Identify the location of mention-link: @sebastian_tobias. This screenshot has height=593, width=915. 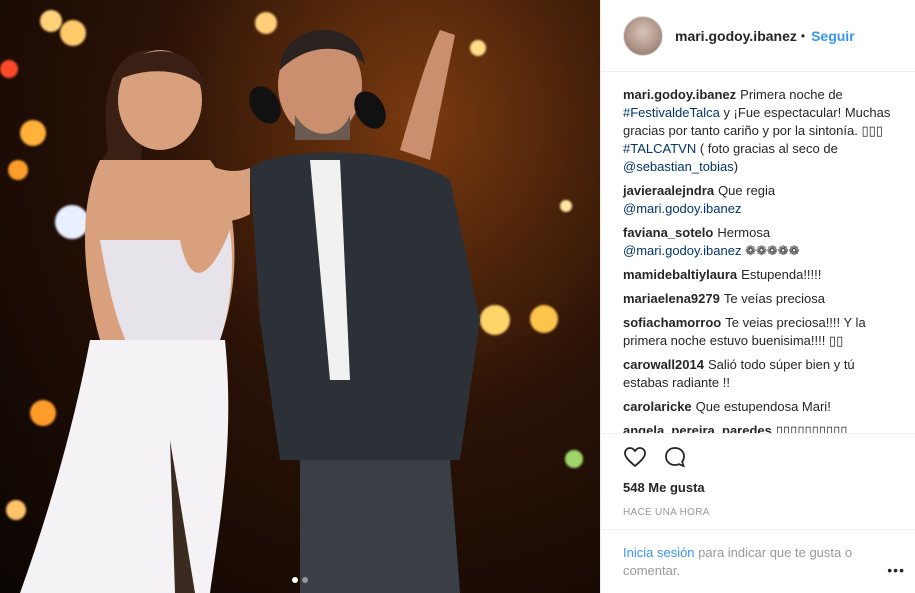
(678, 166).